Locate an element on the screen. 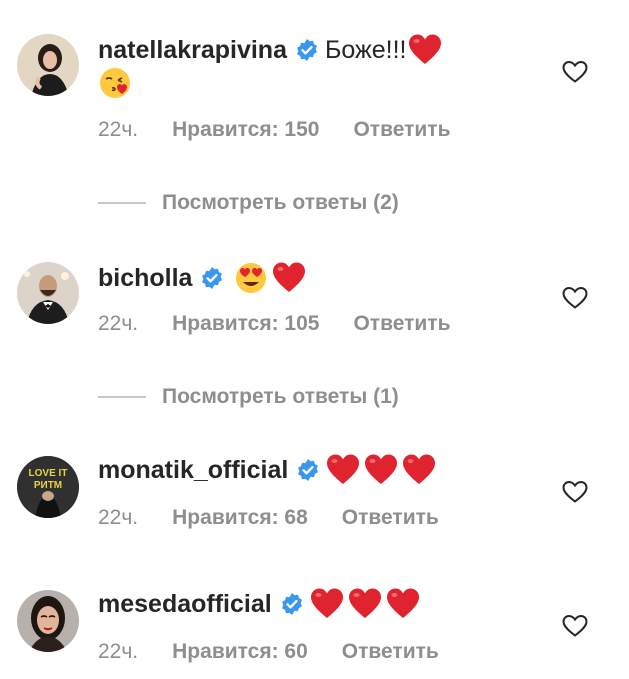 Image resolution: width=629 pixels, height=679 pixels. view-replies-button: Посмотреть ответы (2) is located at coordinates (248, 203).